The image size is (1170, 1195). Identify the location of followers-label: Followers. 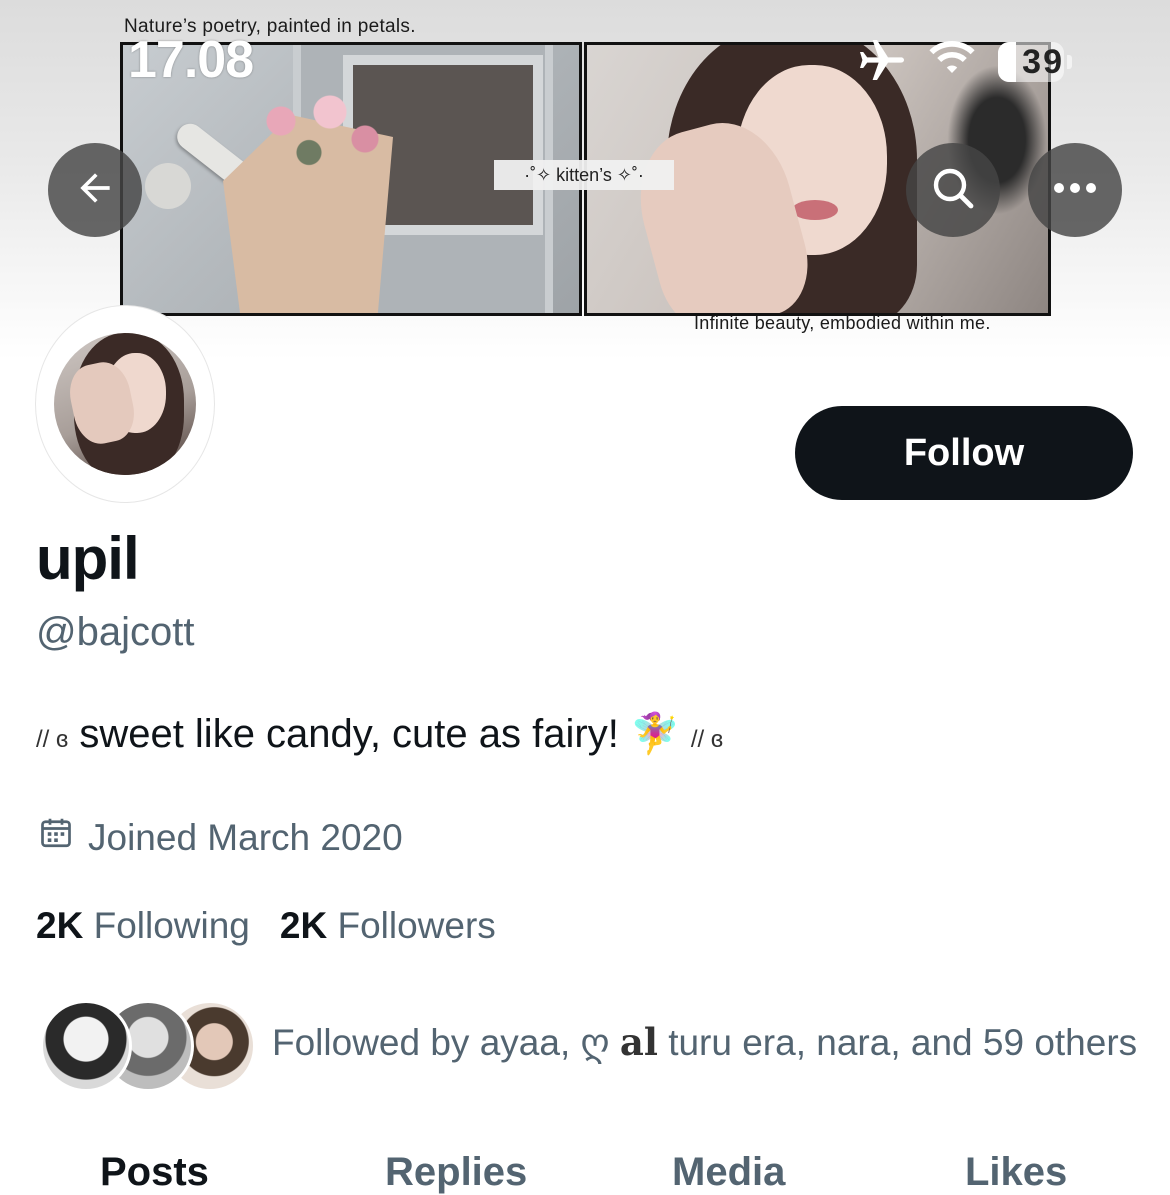
(416, 925).